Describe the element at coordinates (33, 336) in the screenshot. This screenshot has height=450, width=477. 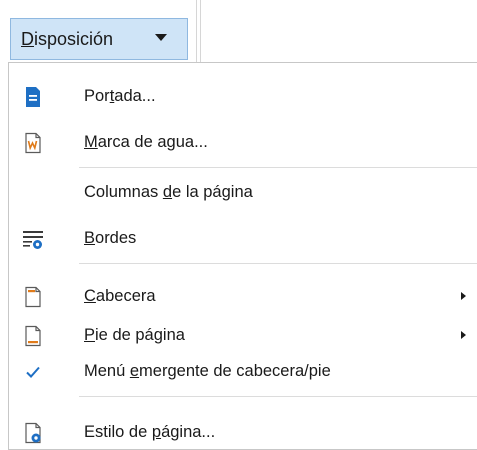
I see `footer-icon` at that location.